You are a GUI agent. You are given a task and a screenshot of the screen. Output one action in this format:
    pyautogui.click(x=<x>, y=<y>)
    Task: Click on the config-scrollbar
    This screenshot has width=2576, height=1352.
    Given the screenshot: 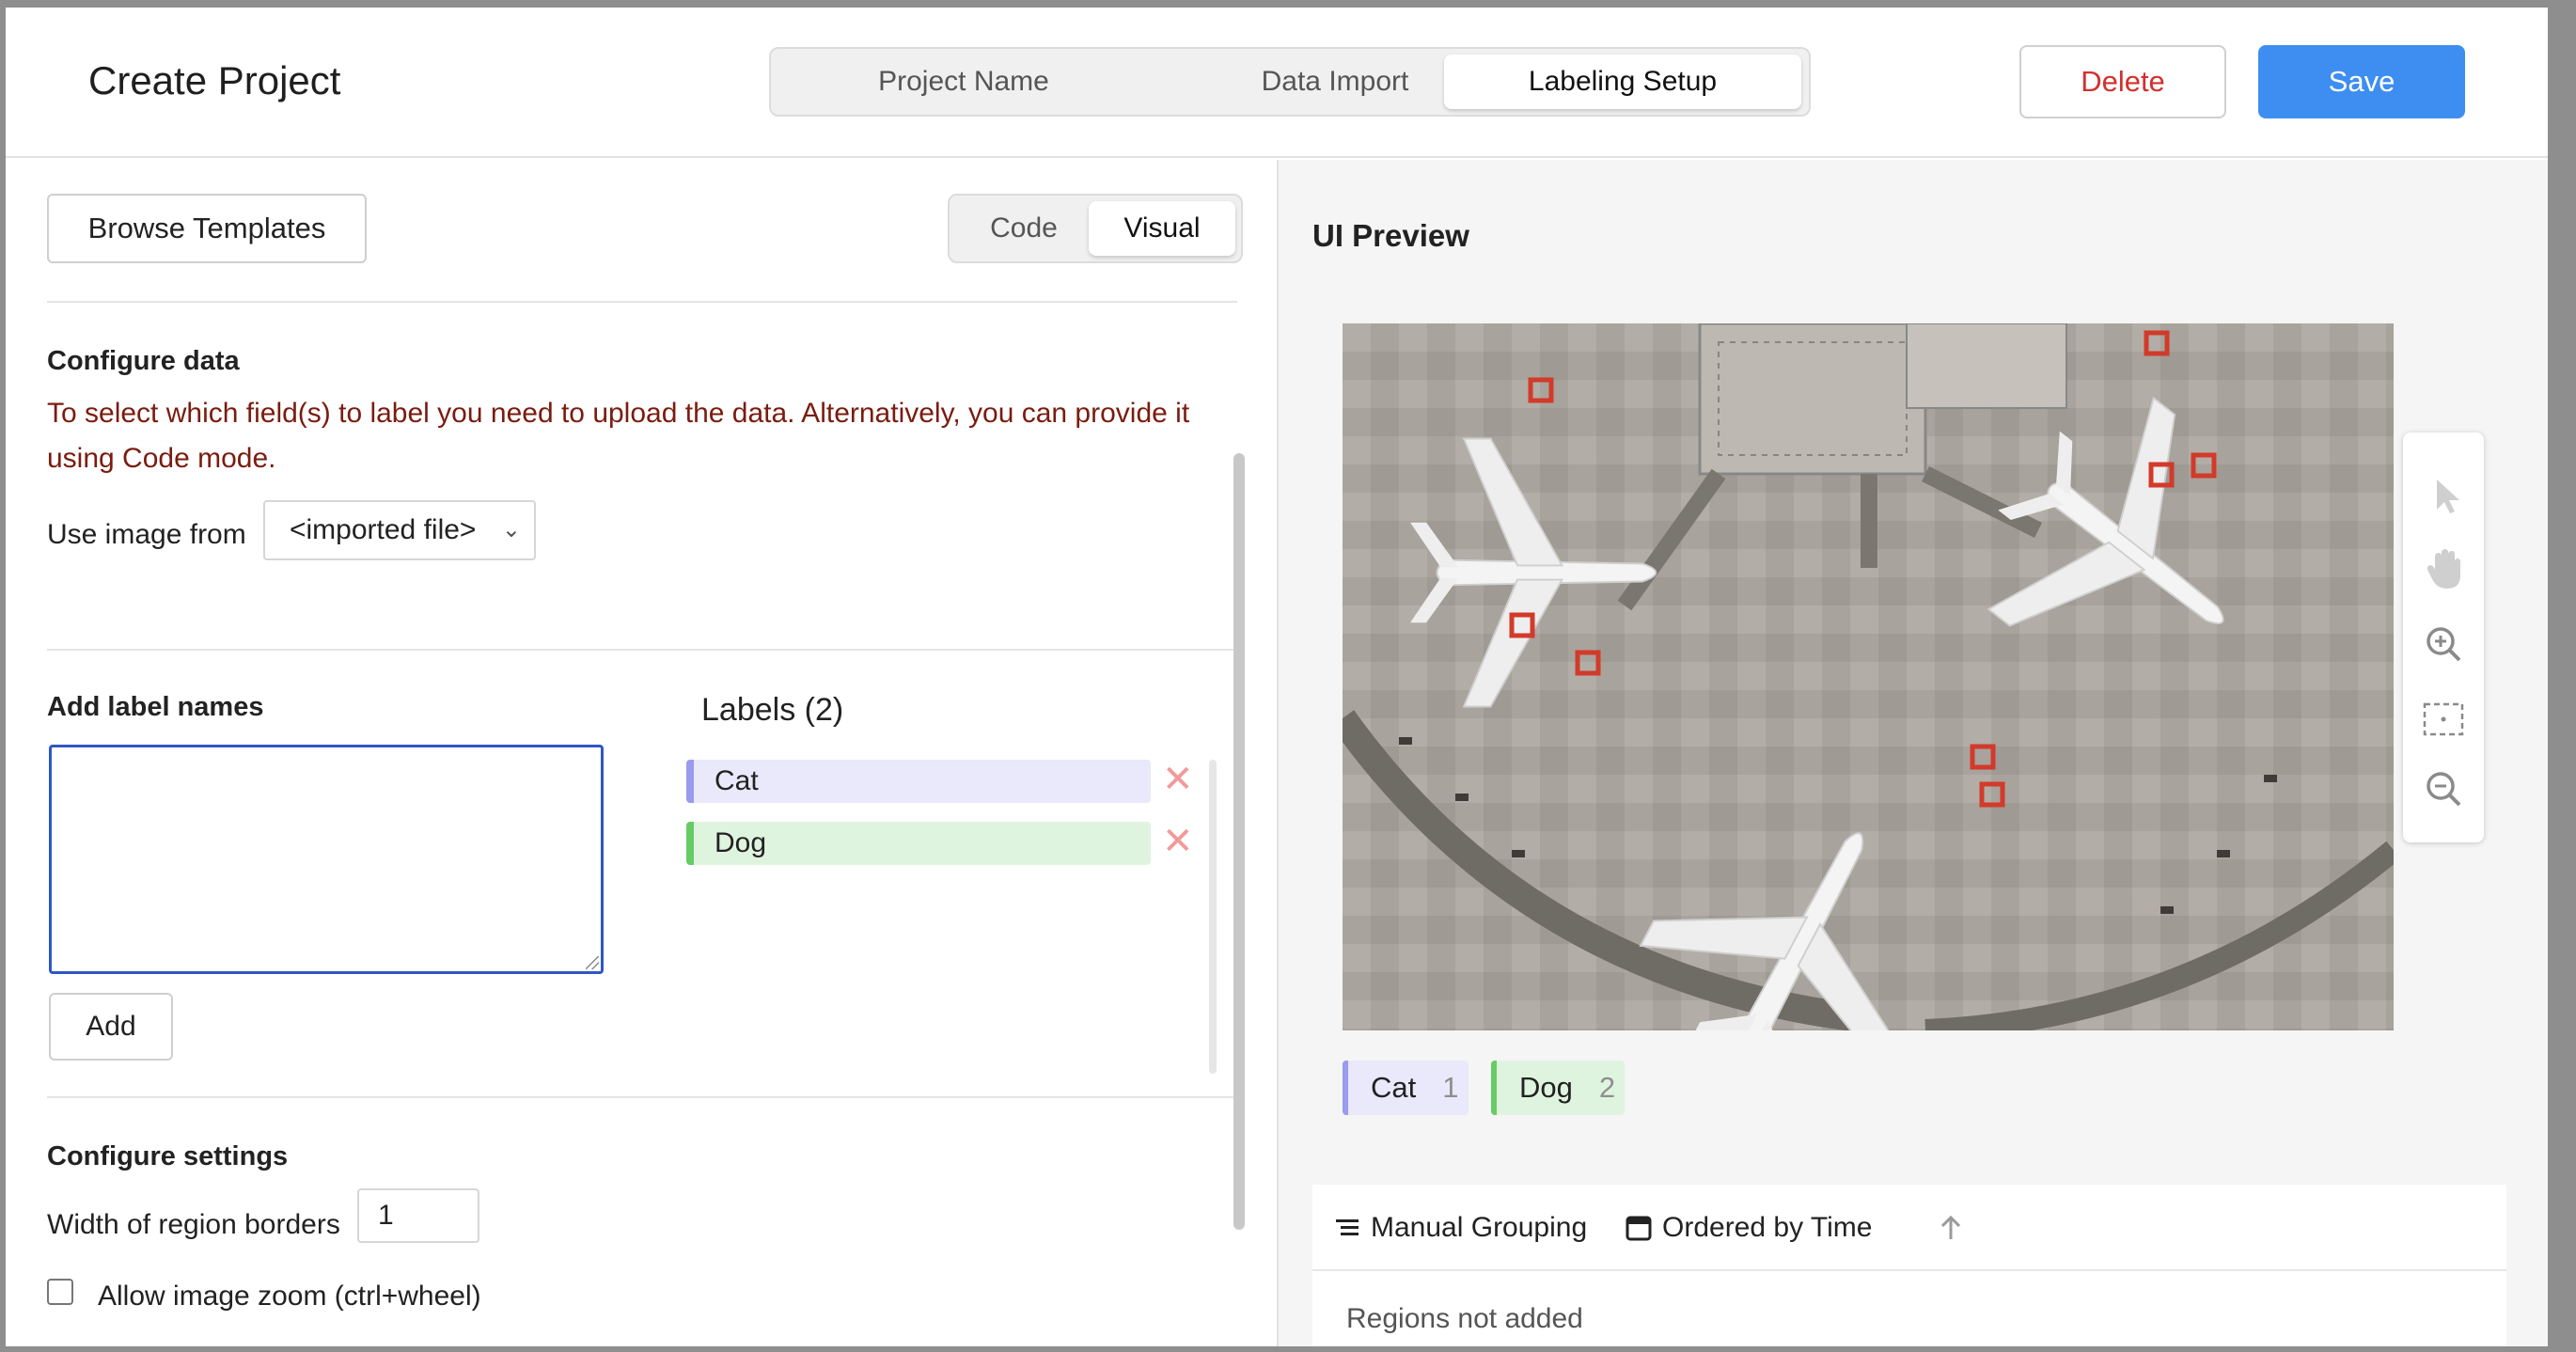 What is the action you would take?
    pyautogui.click(x=1239, y=900)
    